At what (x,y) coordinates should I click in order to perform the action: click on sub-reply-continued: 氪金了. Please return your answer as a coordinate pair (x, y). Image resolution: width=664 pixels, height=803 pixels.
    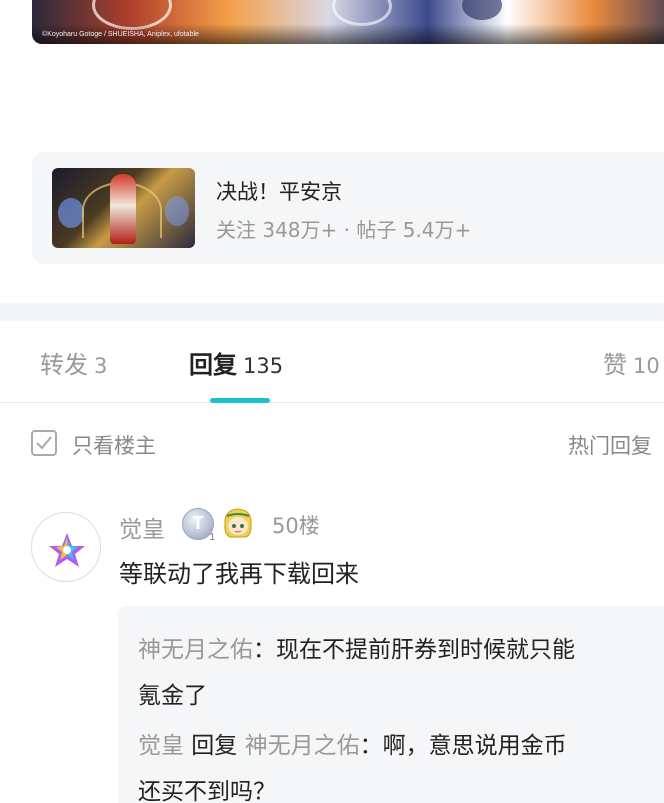
    Looking at the image, I should click on (172, 693).